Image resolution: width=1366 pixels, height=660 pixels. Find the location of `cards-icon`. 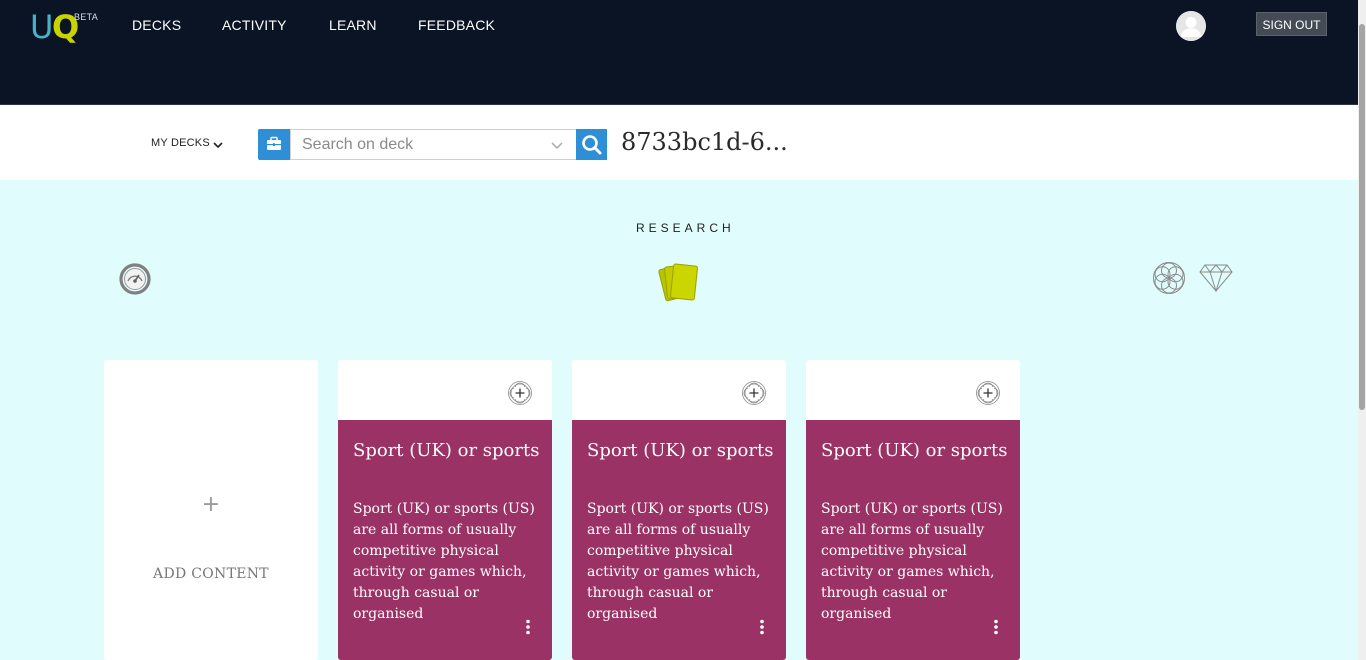

cards-icon is located at coordinates (682, 285).